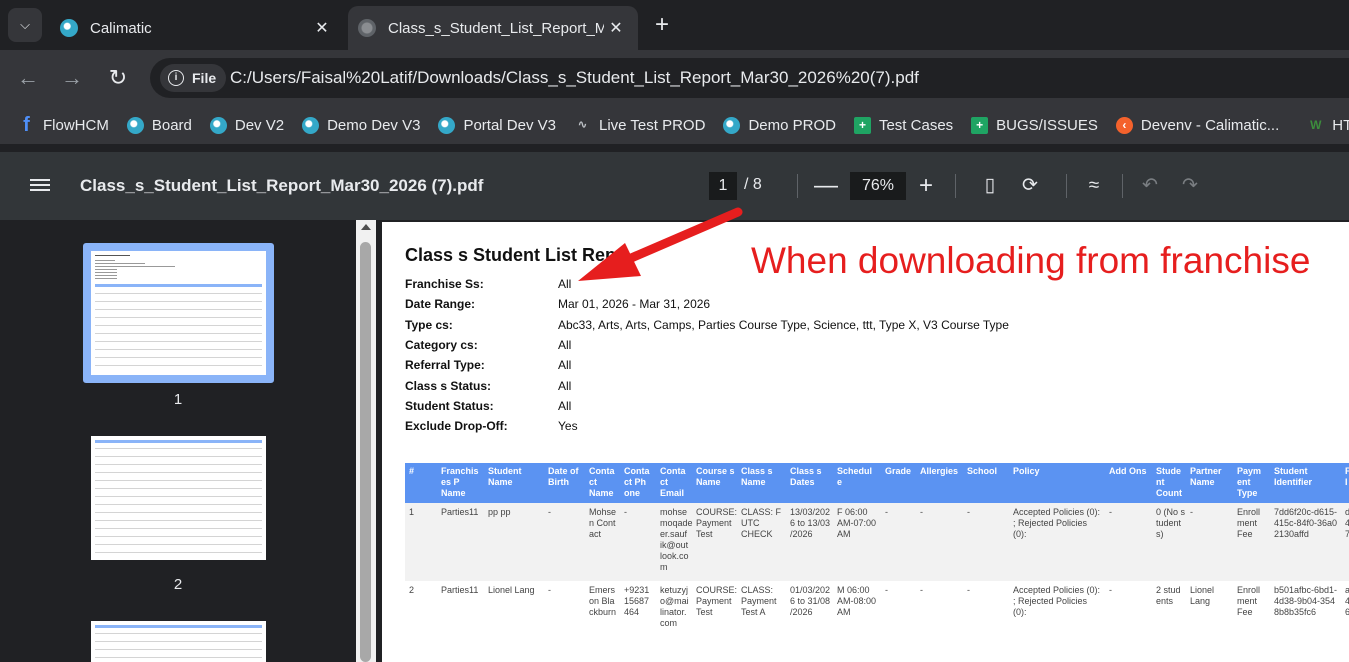 Image resolution: width=1349 pixels, height=662 pixels. Describe the element at coordinates (652, 125) in the screenshot. I see `bookmark-label: Live Test PROD` at that location.